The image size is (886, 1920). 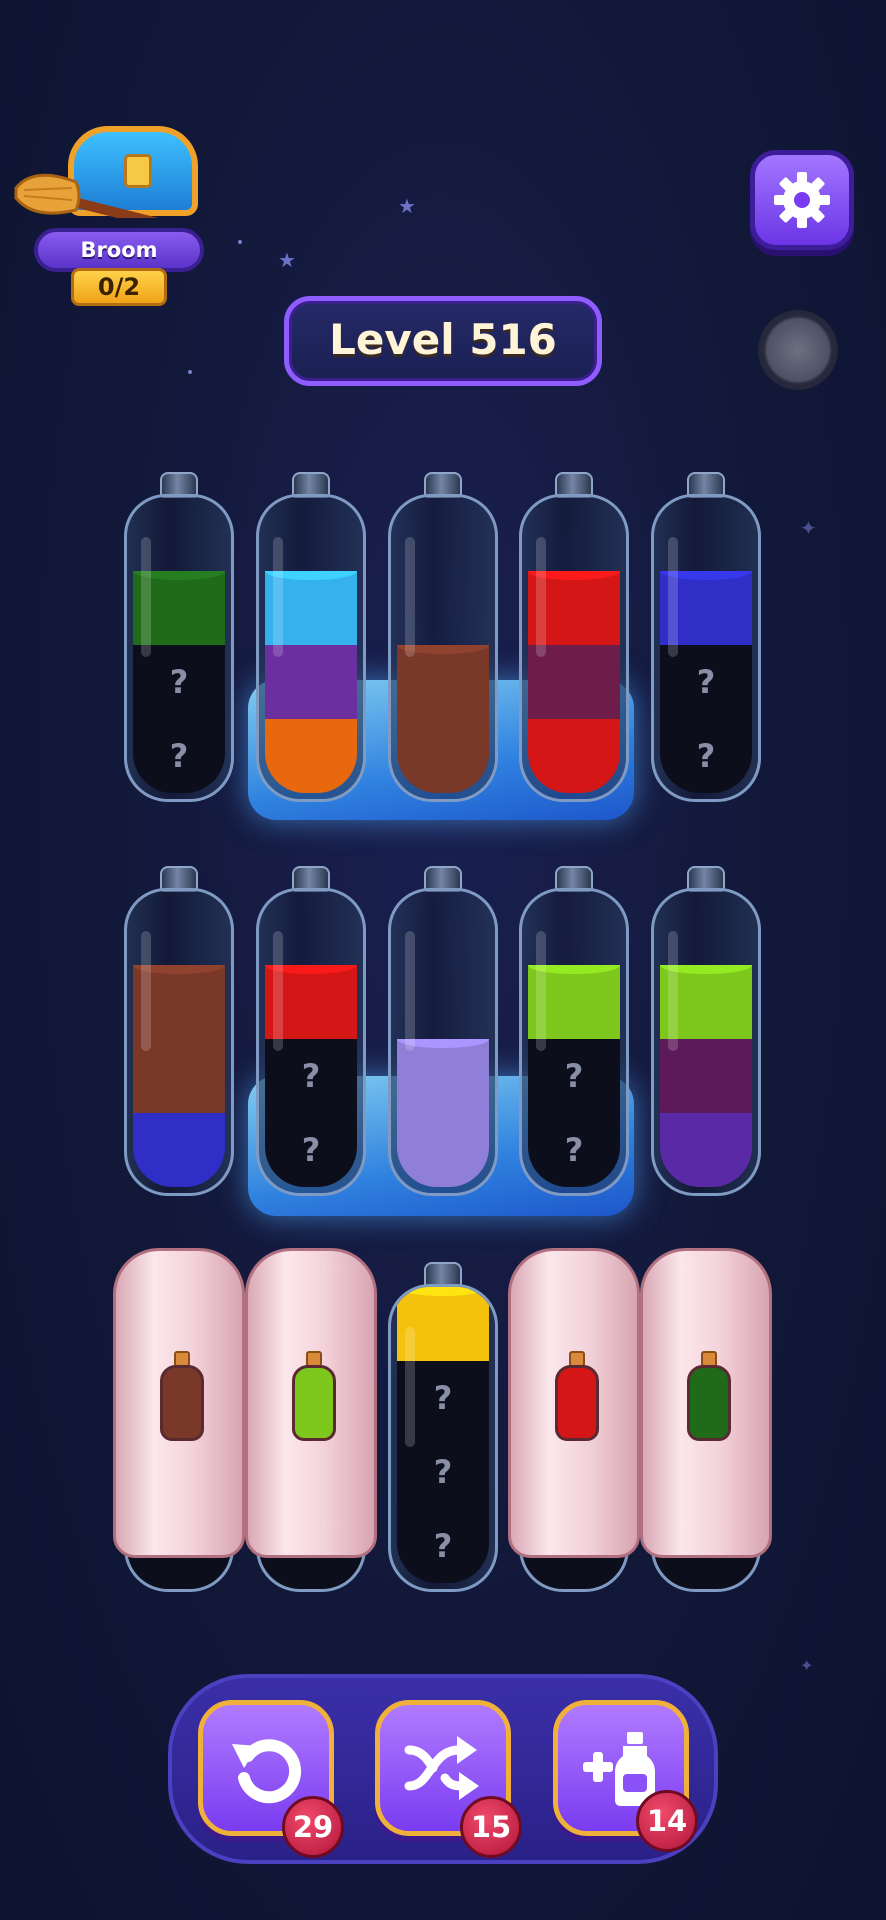 I want to click on streak-label: Broom Streak, so click(x=119, y=263).